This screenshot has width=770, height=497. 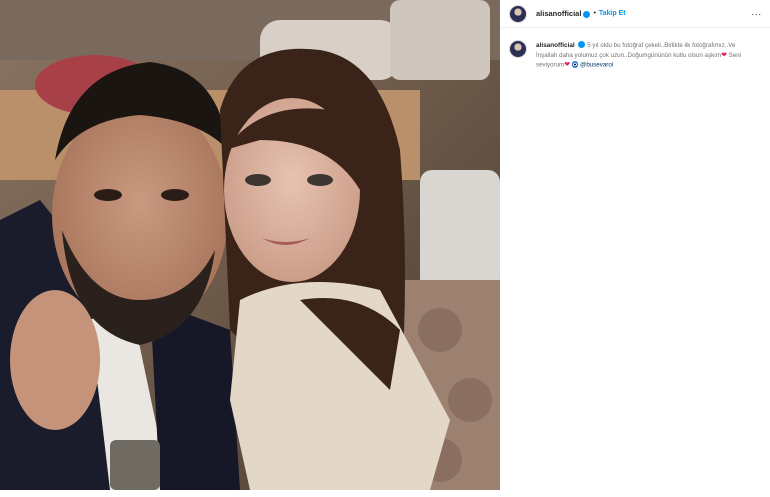 What do you see at coordinates (518, 13) in the screenshot?
I see `avatar` at bounding box center [518, 13].